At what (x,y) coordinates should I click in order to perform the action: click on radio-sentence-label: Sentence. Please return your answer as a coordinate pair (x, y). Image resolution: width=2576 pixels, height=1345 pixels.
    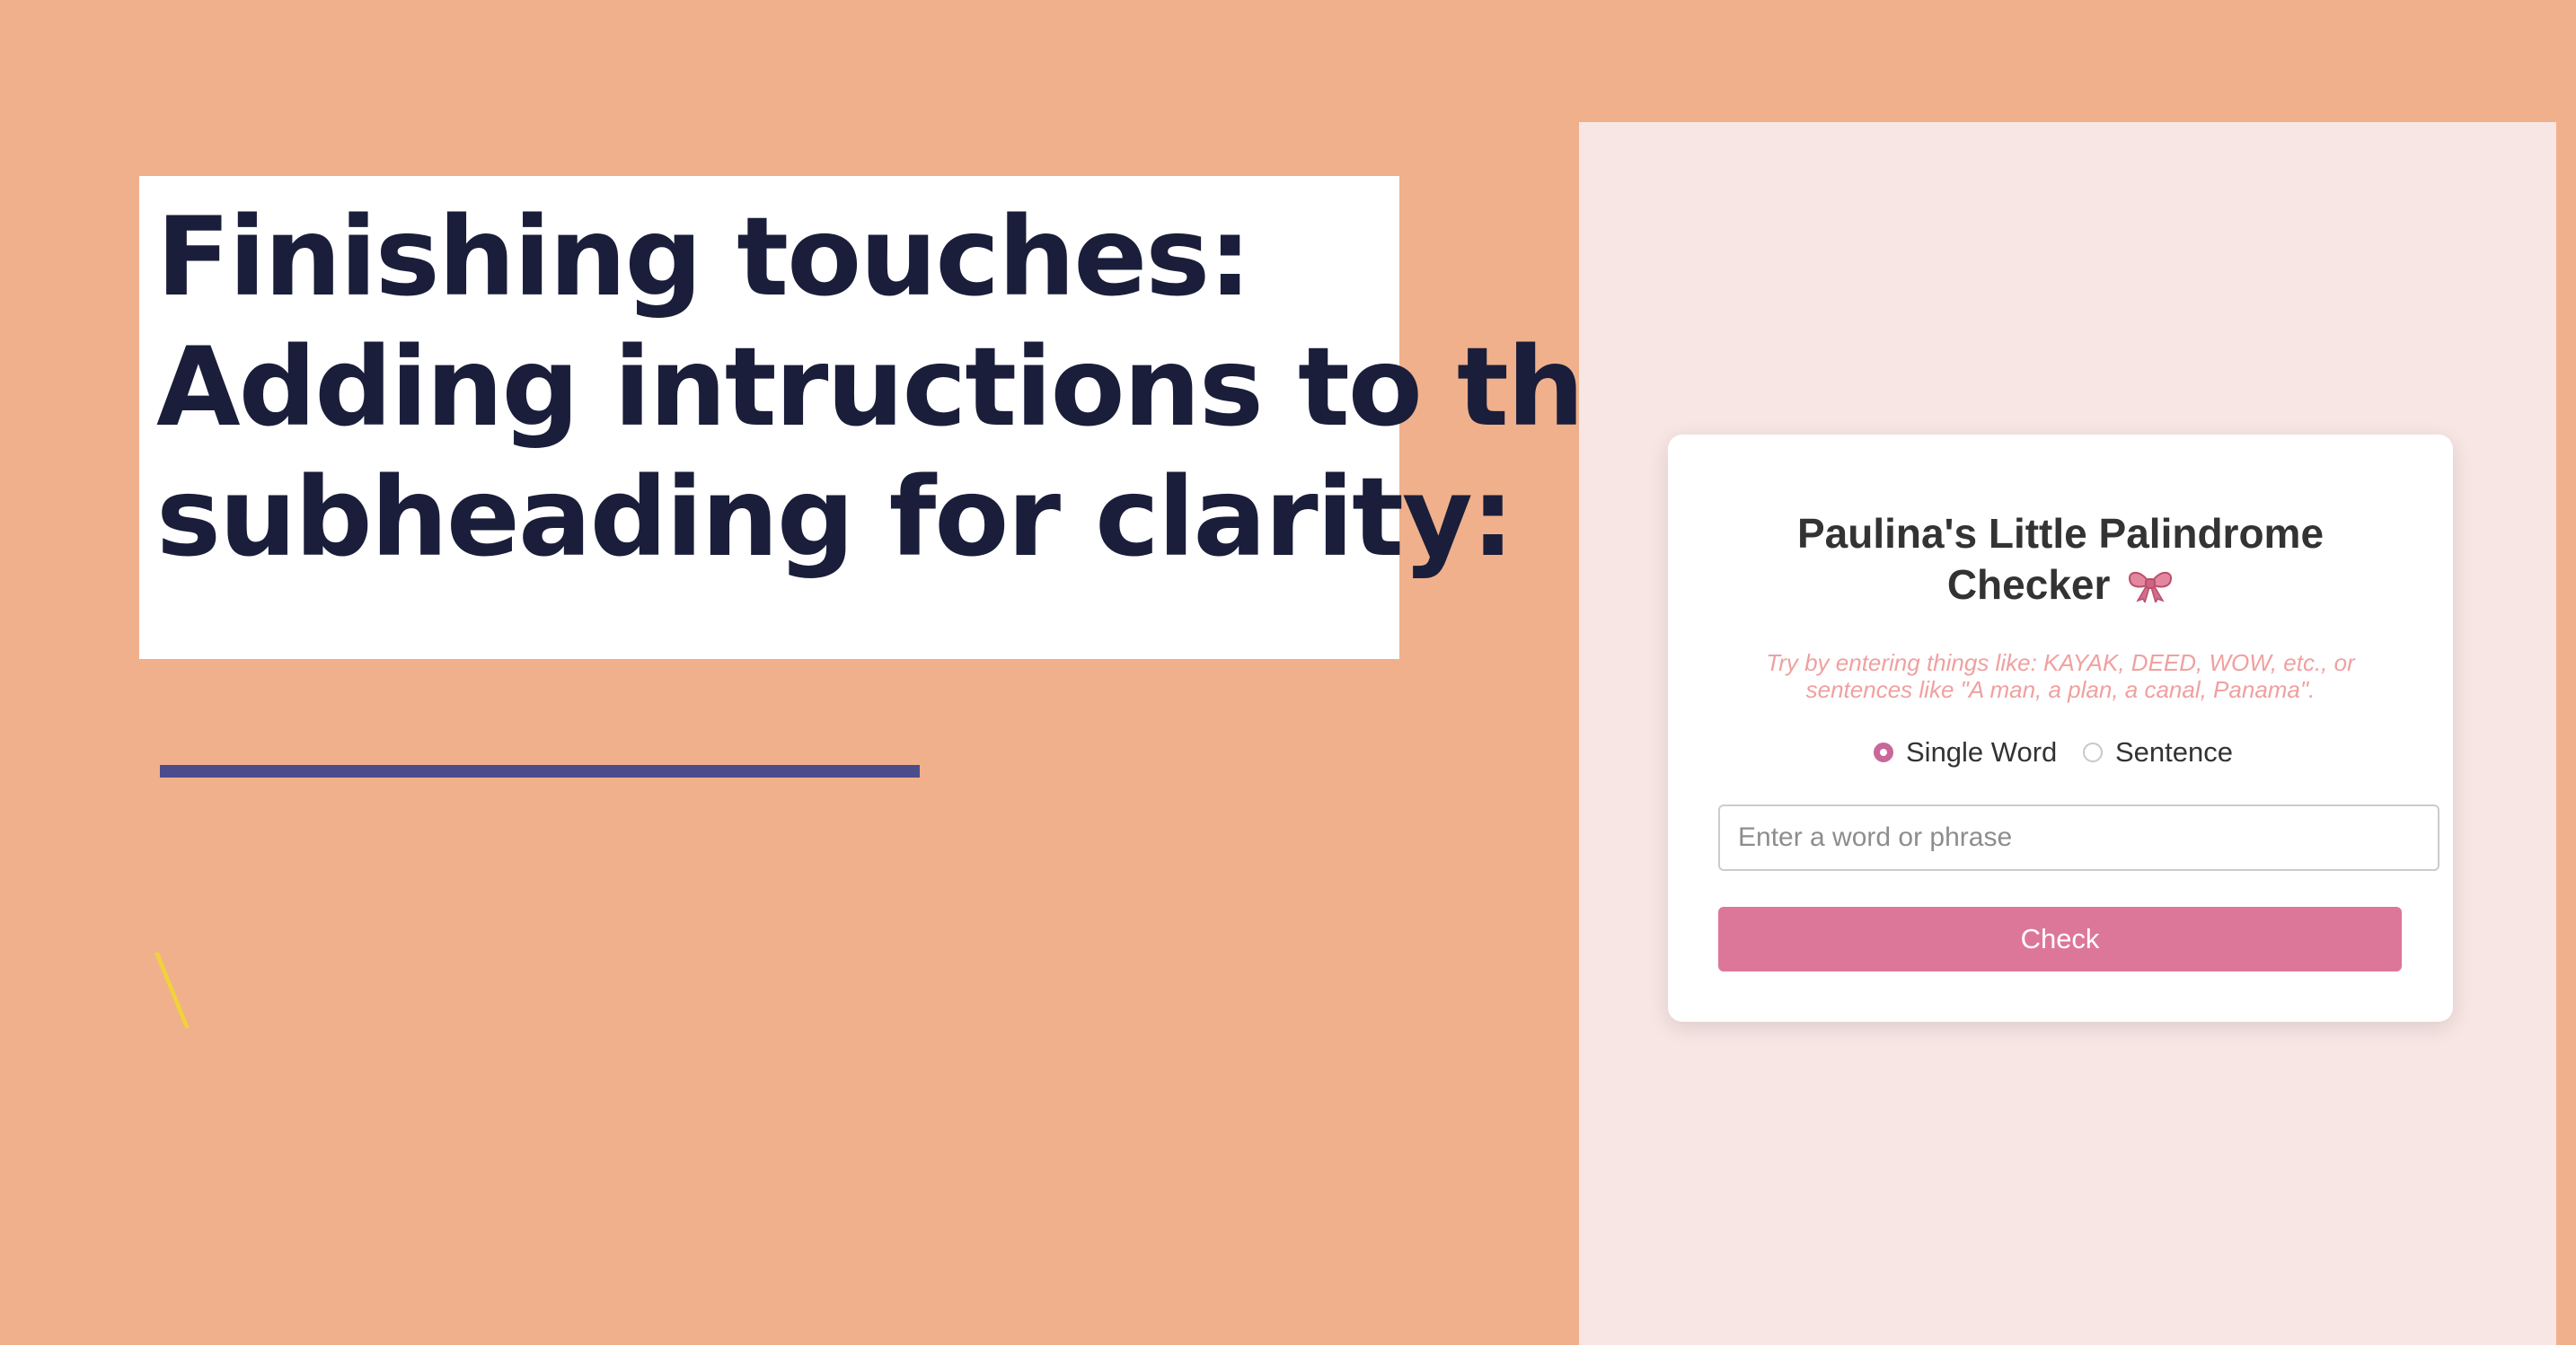
    Looking at the image, I should click on (2174, 752).